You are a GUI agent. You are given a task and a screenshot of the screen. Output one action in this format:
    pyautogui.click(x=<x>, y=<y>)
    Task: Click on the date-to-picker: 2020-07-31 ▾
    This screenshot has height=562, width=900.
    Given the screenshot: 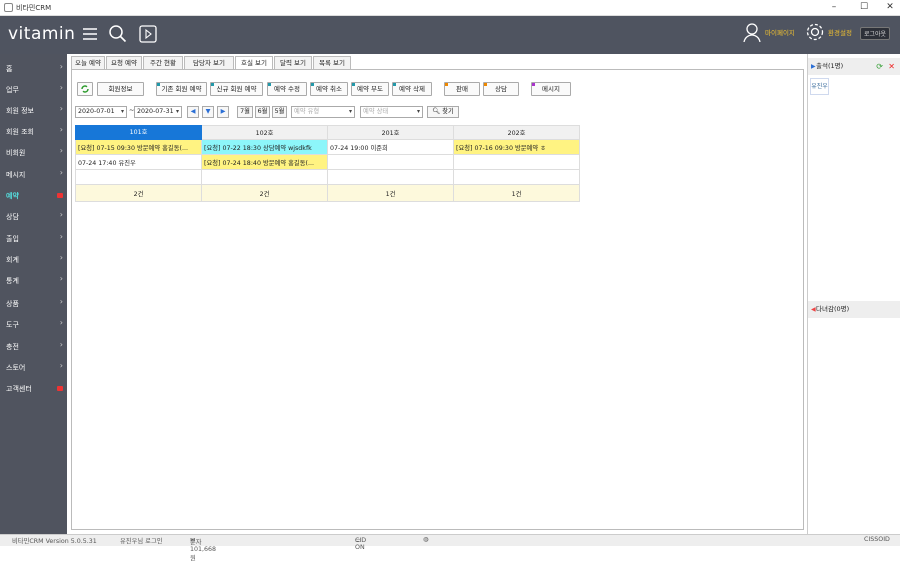 What is the action you would take?
    pyautogui.click(x=158, y=112)
    